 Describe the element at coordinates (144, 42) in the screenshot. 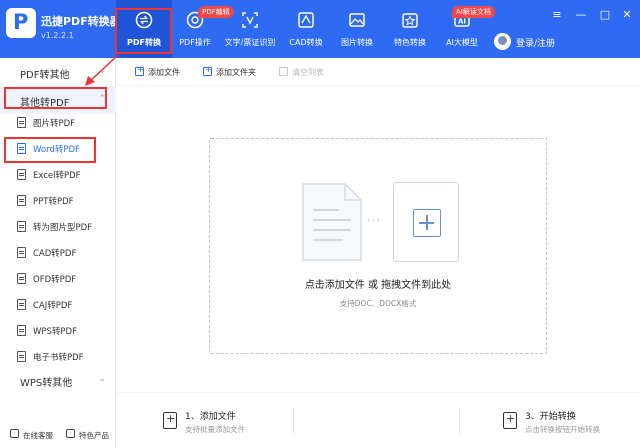

I see `nav-label: PDF转换` at that location.